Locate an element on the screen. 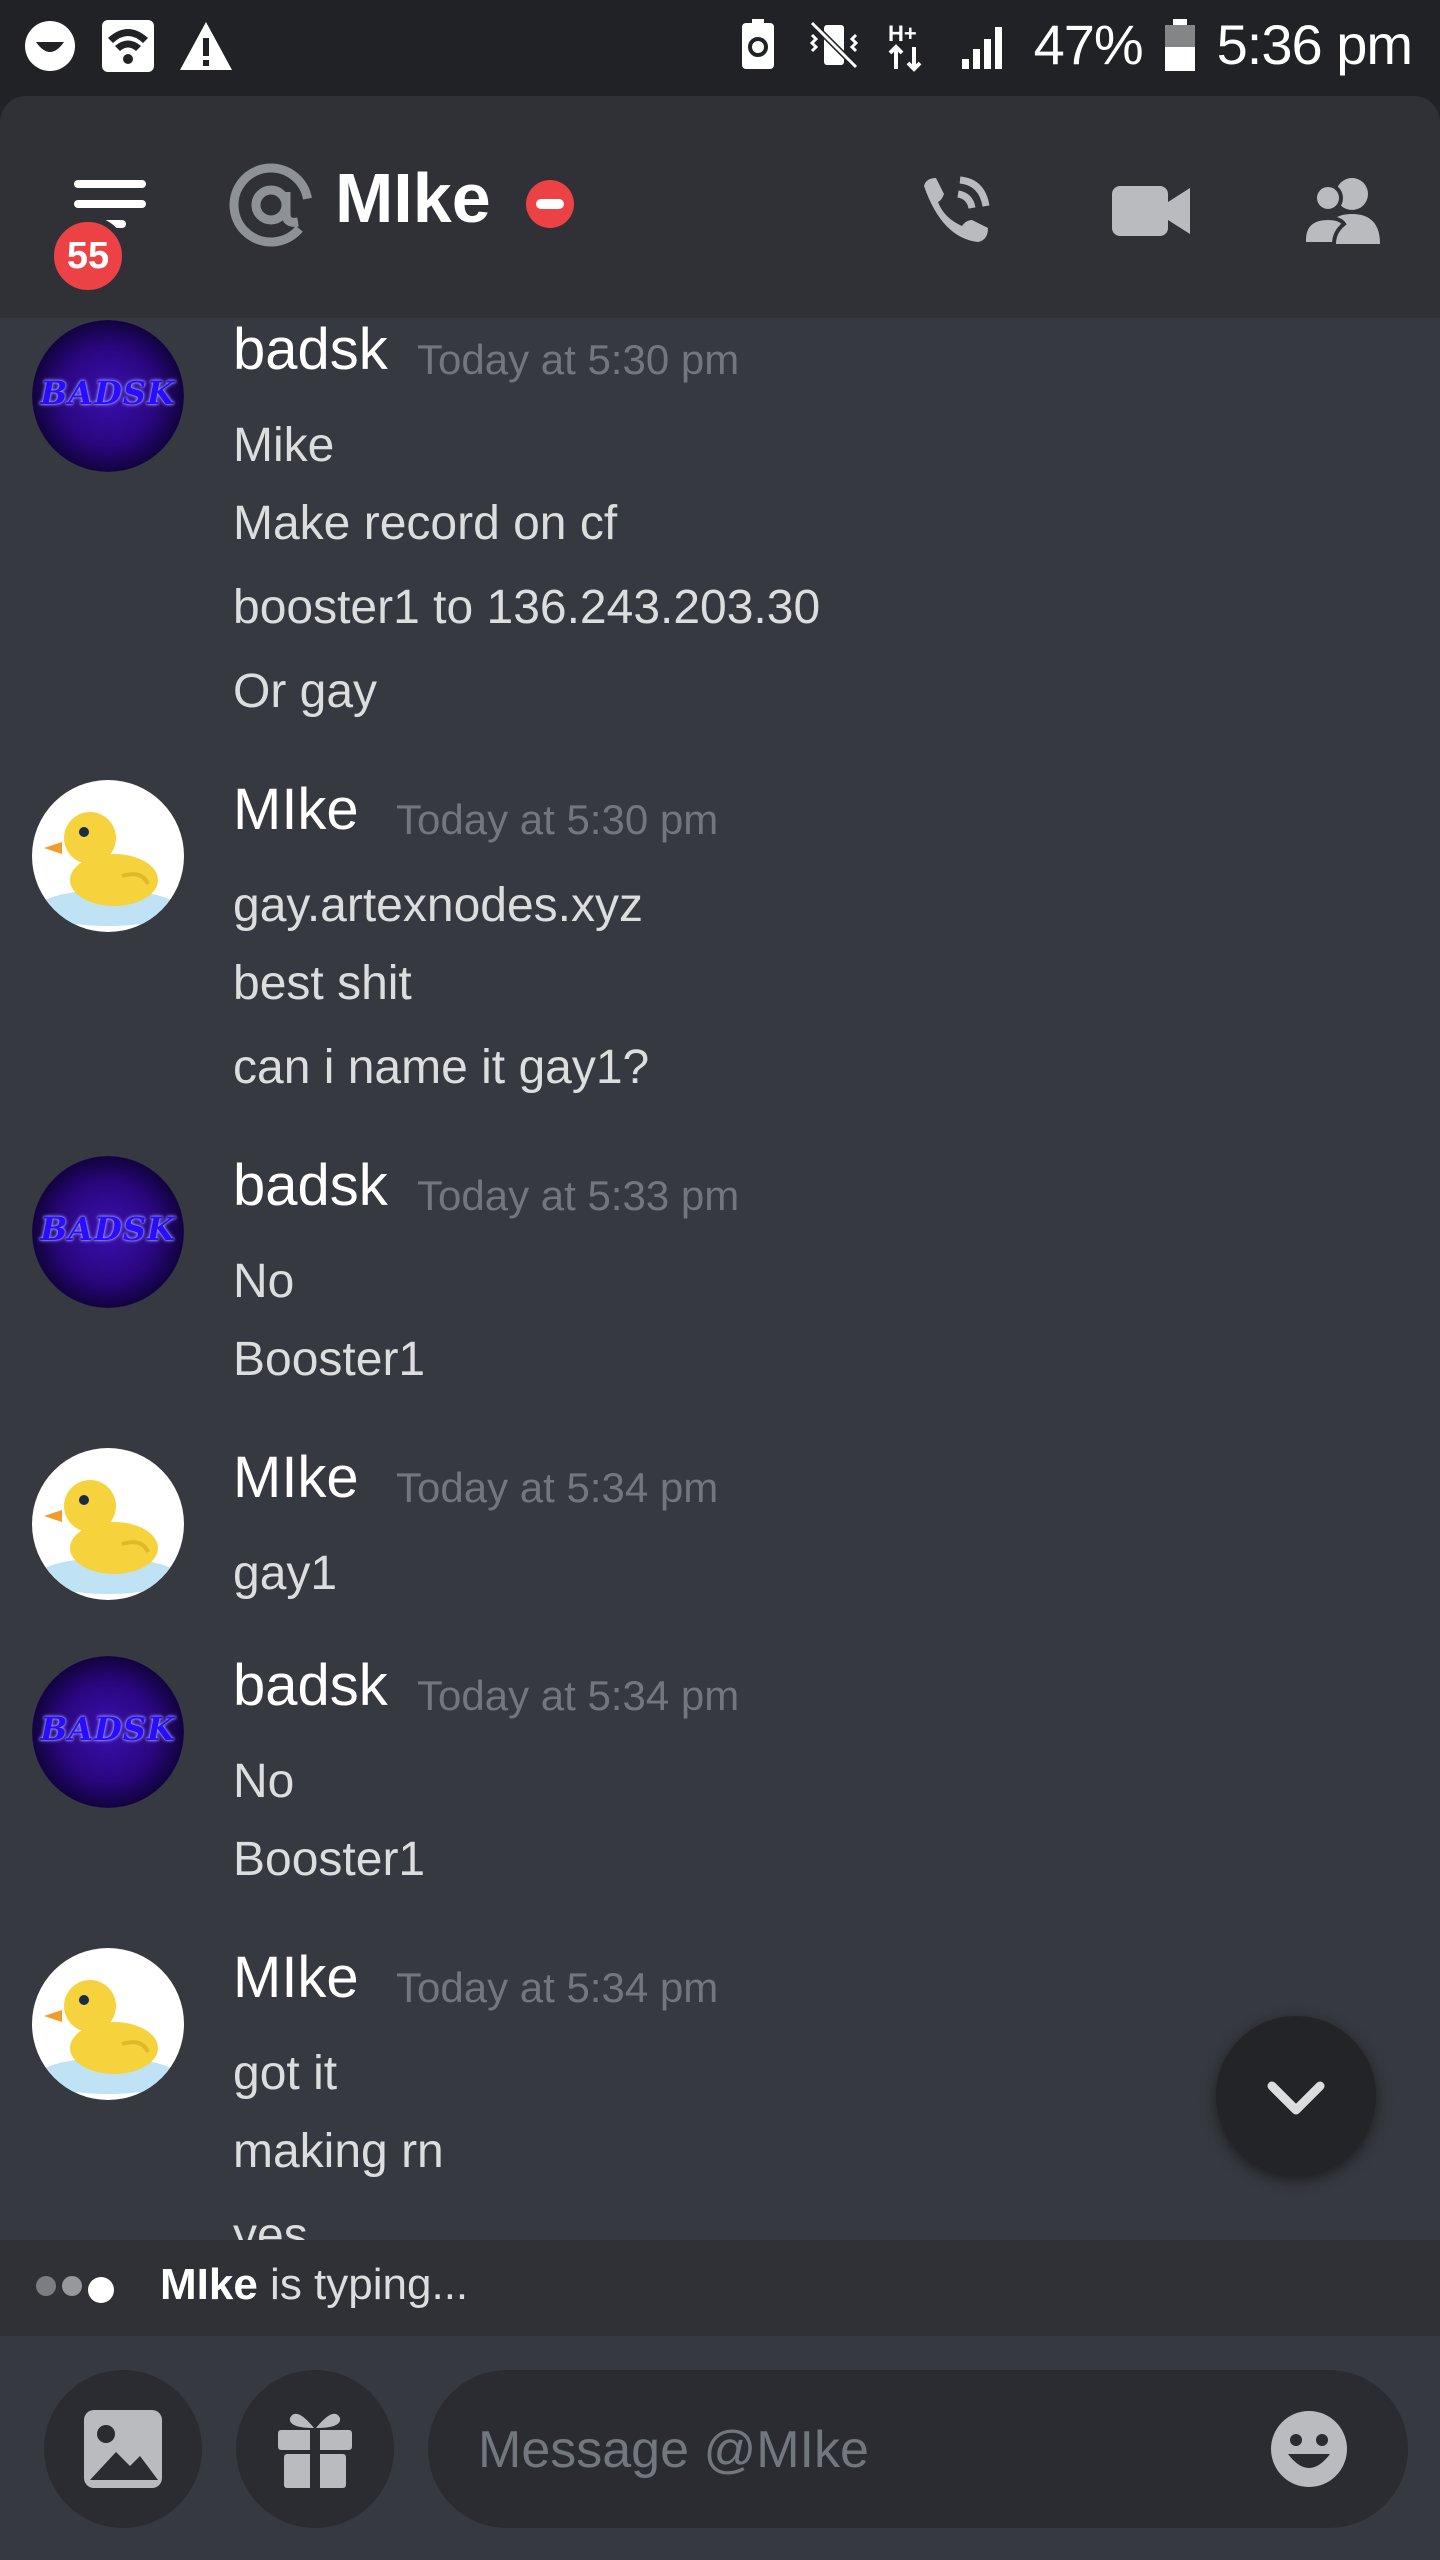 This screenshot has height=2560, width=1440. vibrate-mute-icon is located at coordinates (833, 44).